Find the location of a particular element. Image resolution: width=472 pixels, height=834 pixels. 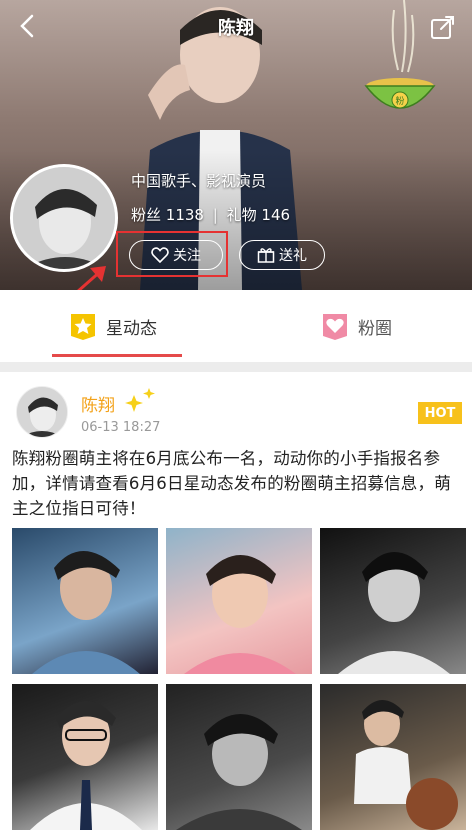

gift-count: 146 is located at coordinates (276, 215).